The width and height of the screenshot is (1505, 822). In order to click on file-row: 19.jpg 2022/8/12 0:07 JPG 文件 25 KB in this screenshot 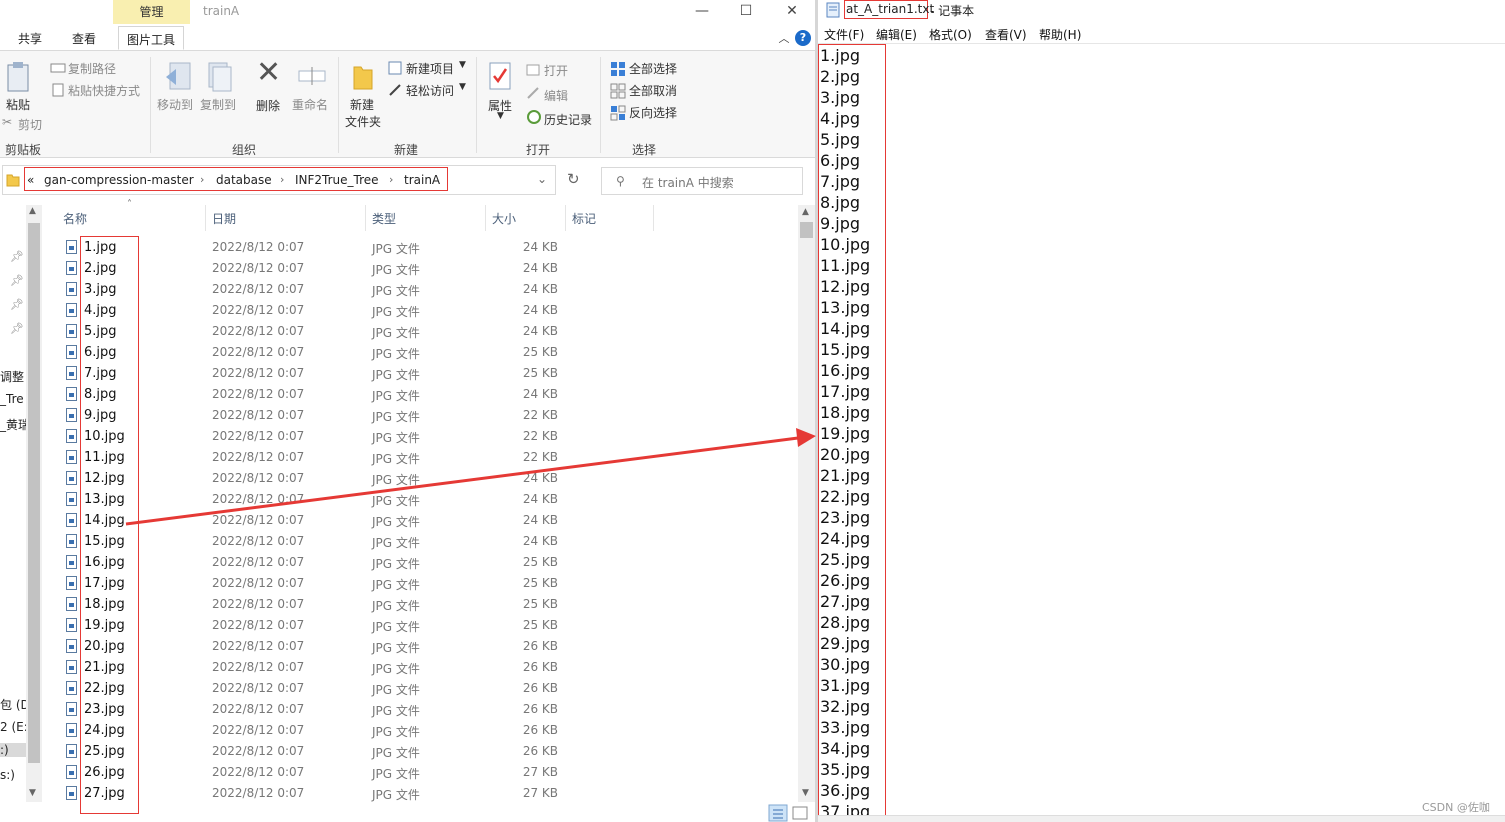, I will do `click(430, 625)`.